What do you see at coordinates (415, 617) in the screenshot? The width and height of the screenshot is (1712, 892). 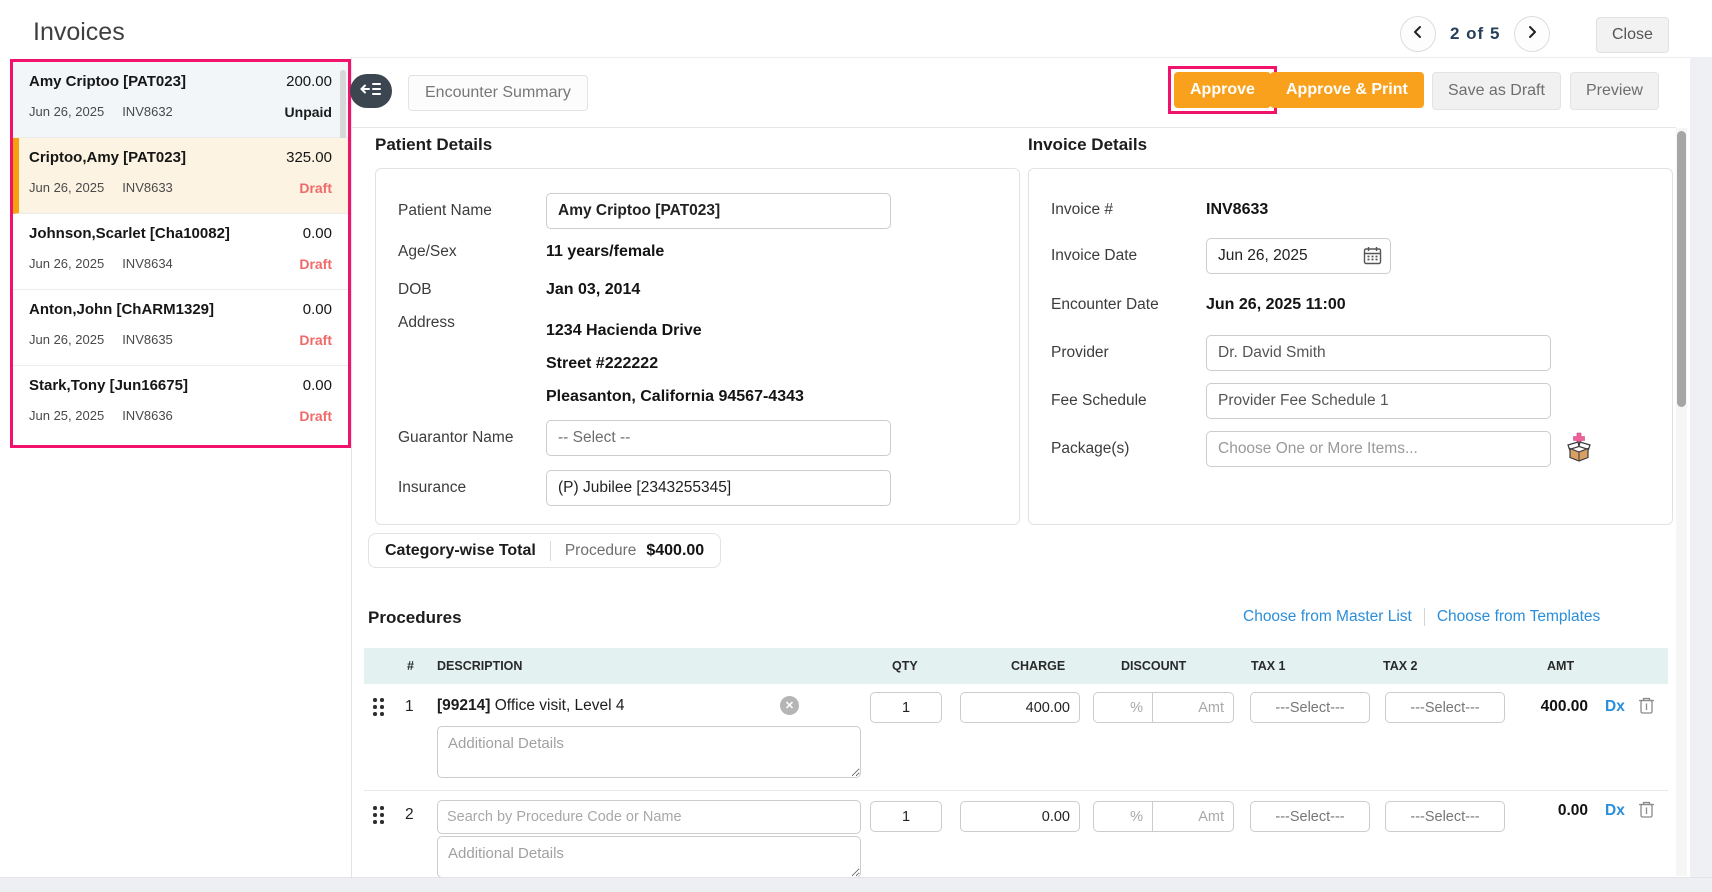 I see `procedures-title: Procedures` at bounding box center [415, 617].